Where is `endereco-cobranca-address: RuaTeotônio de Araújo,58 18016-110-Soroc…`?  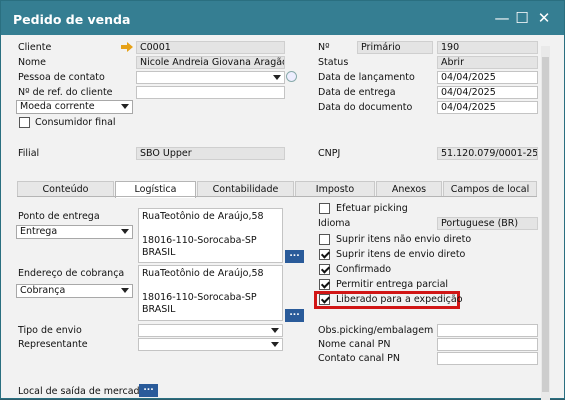 endereco-cobranca-address: RuaTeotônio de Araújo,58 18016-110-Soroc… is located at coordinates (210, 293).